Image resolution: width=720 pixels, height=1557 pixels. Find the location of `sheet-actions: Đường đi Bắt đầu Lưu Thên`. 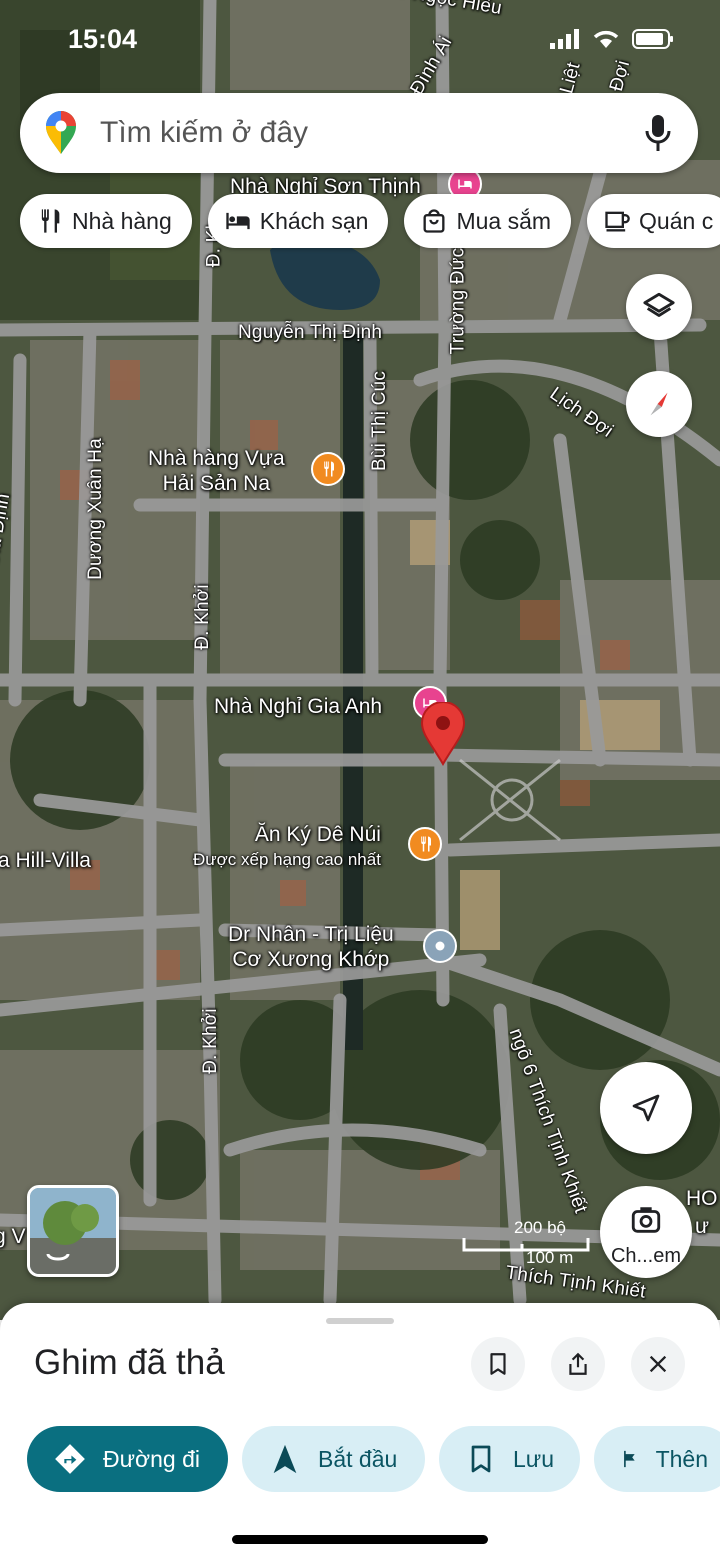

sheet-actions: Đường đi Bắt đầu Lưu Thên is located at coordinates (373, 1459).